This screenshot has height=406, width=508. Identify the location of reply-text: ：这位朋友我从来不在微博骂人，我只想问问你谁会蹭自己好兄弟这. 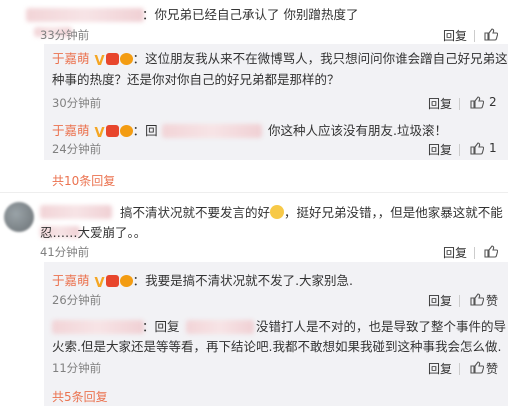
(320, 58).